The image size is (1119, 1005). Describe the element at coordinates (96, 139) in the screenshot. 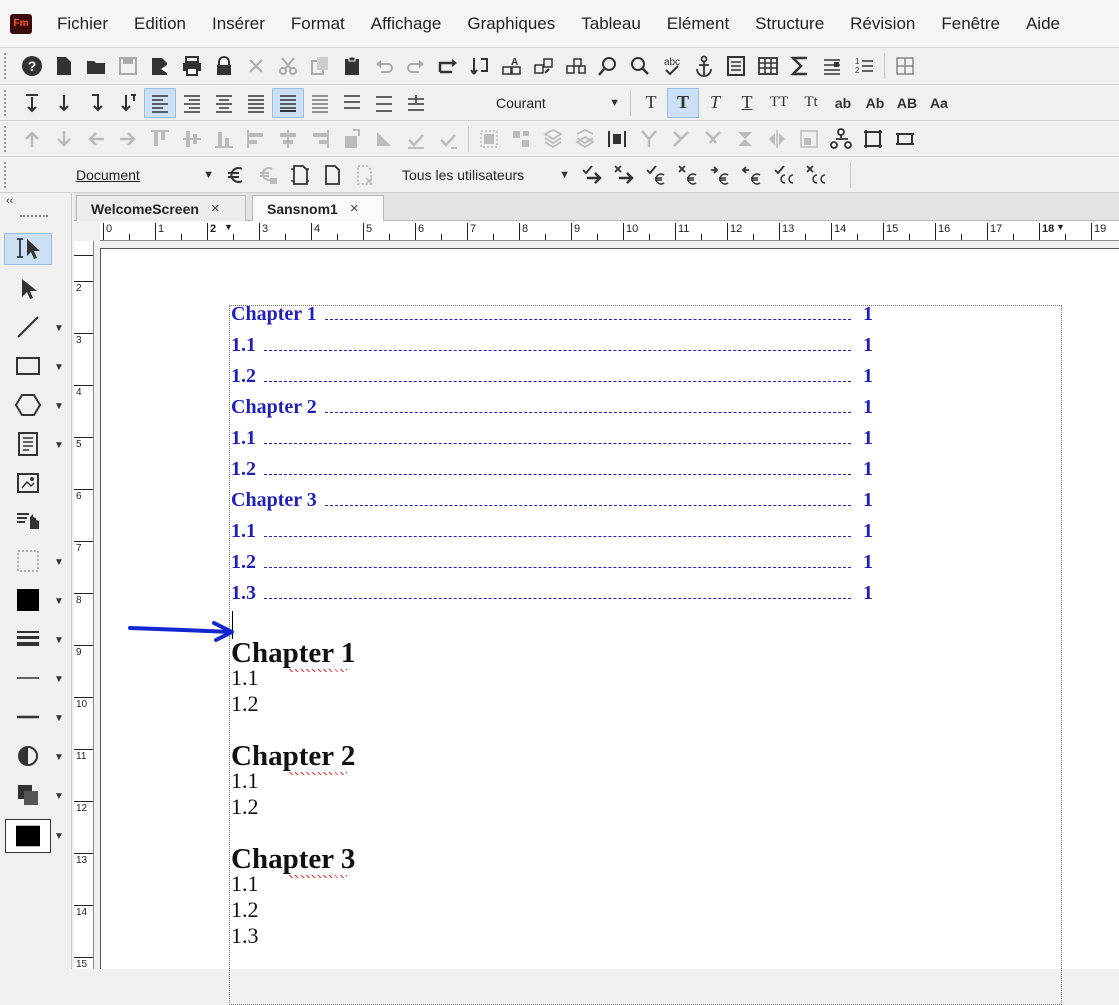

I see `arrow-left-icon` at that location.